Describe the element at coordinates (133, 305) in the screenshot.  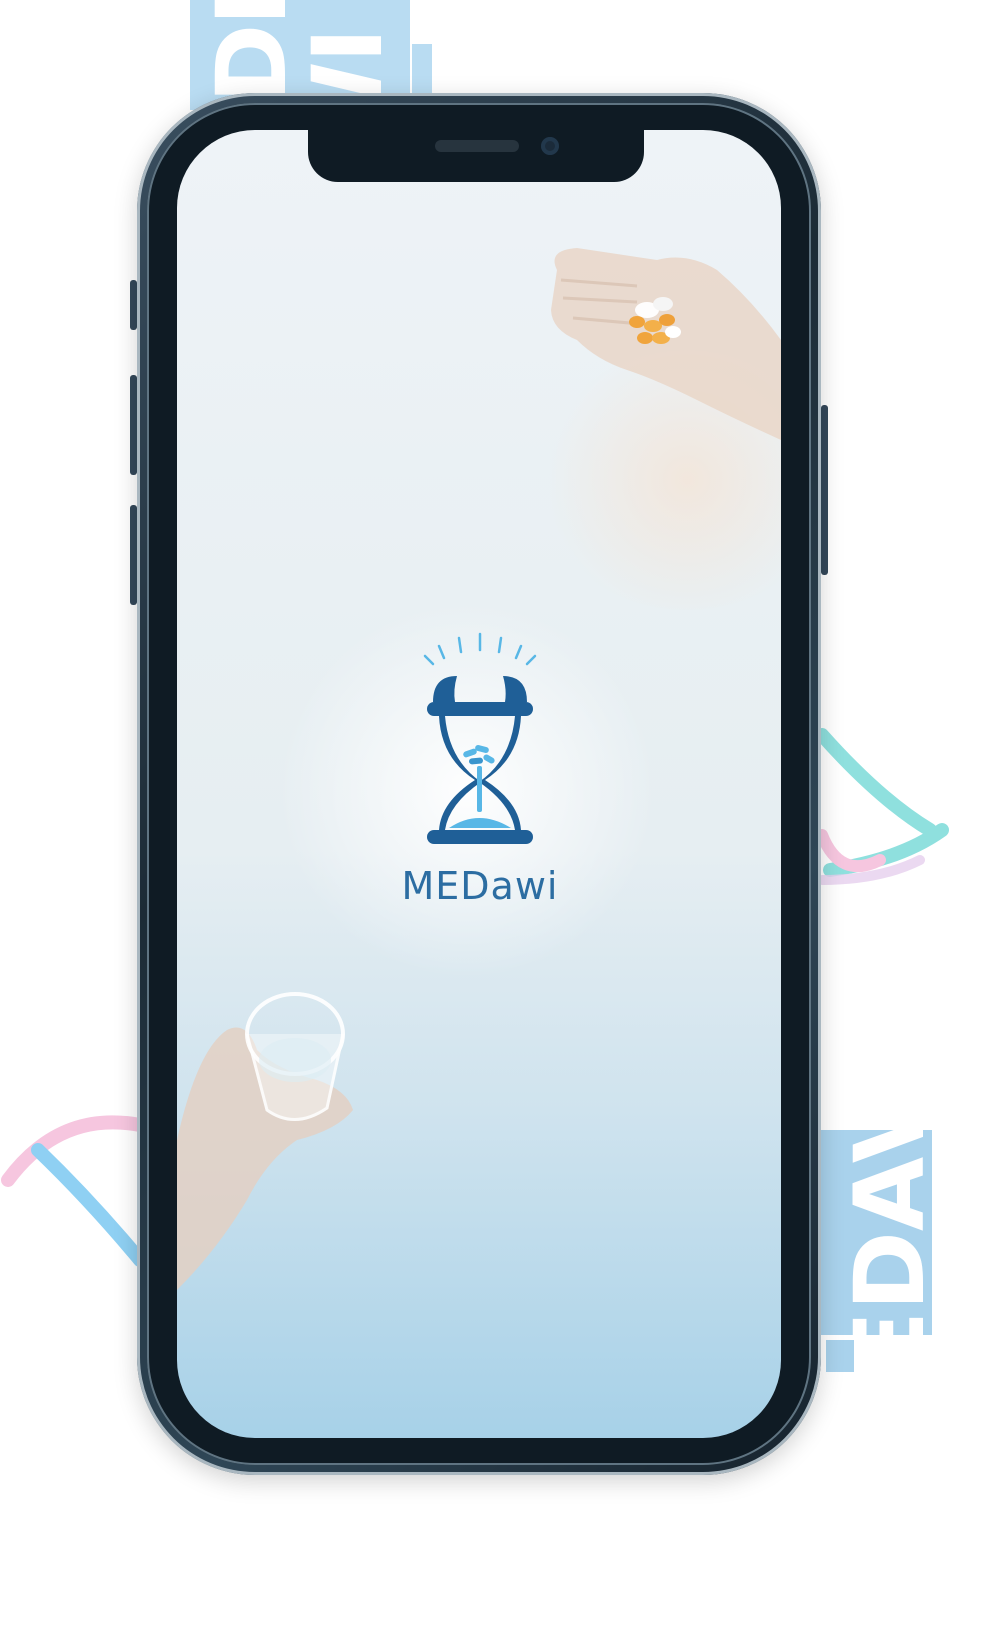
I see `silent-switch` at that location.